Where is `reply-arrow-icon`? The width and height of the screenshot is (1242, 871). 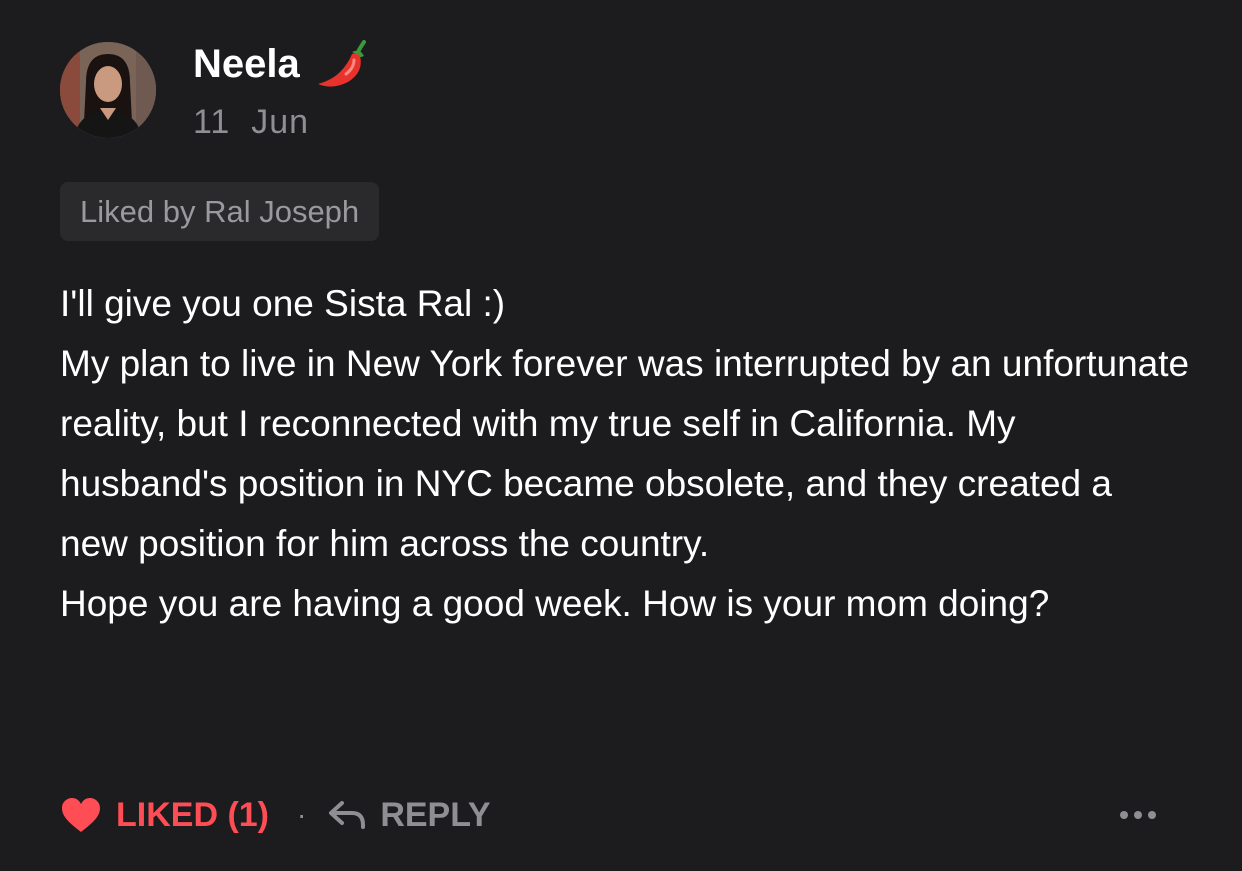
reply-arrow-icon is located at coordinates (347, 815).